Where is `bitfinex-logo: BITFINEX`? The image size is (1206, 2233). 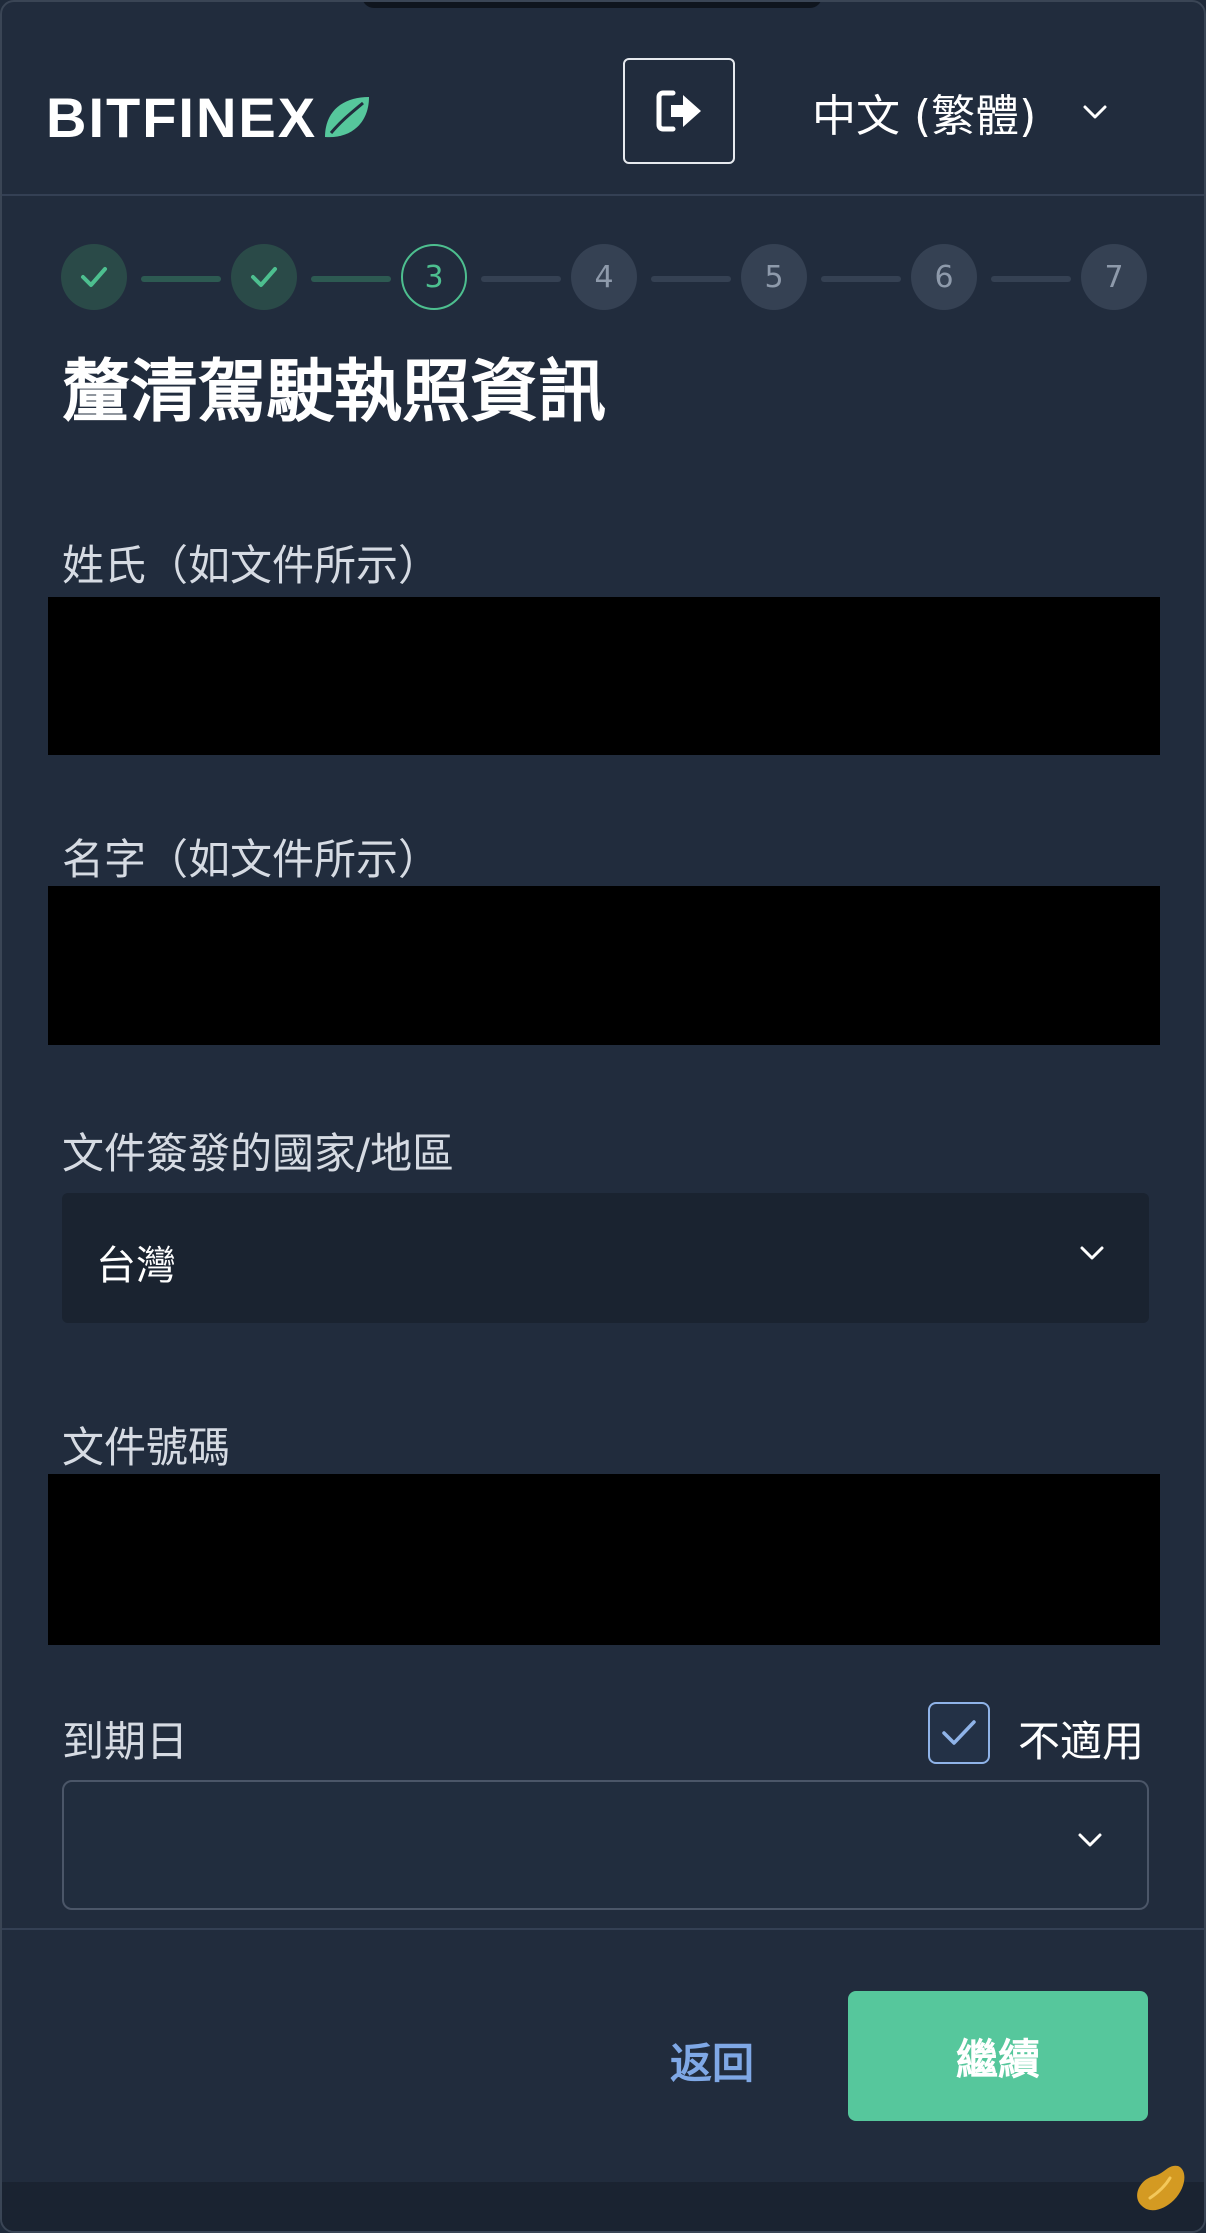 bitfinex-logo: BITFINEX is located at coordinates (208, 118).